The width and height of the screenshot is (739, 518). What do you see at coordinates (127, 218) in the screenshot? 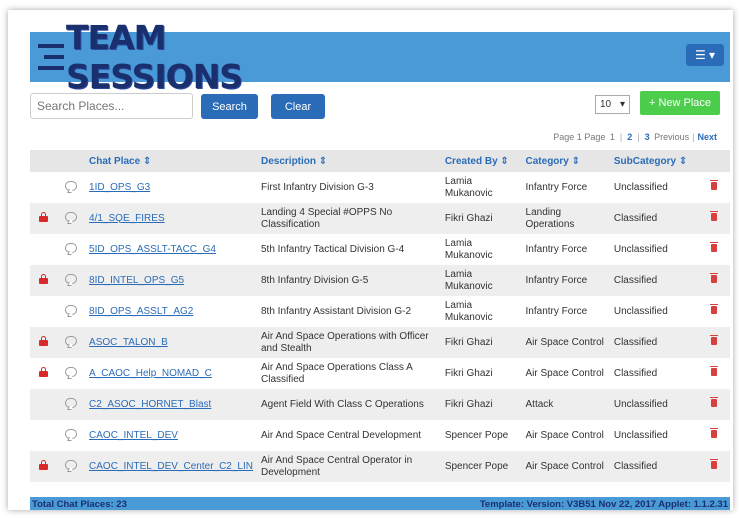
I see `chat-place-link: 4/1_SQE_FIRES` at bounding box center [127, 218].